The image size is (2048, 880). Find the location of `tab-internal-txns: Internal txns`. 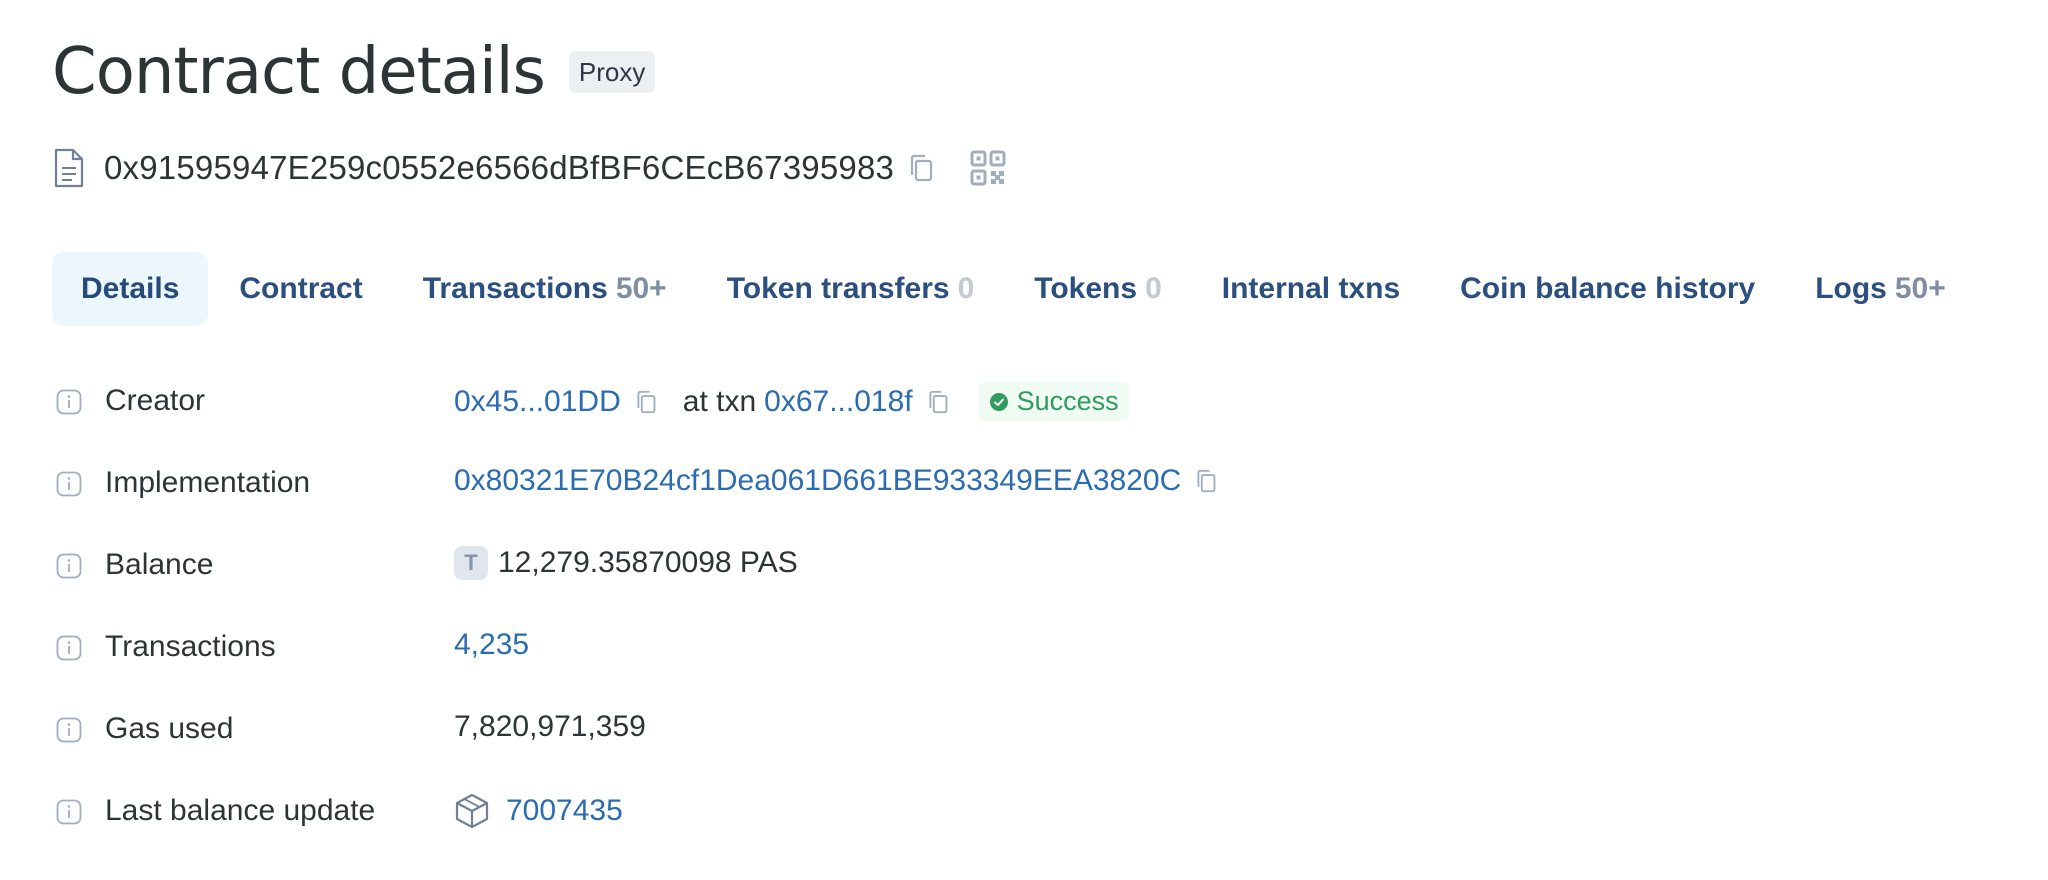

tab-internal-txns: Internal txns is located at coordinates (1311, 289).